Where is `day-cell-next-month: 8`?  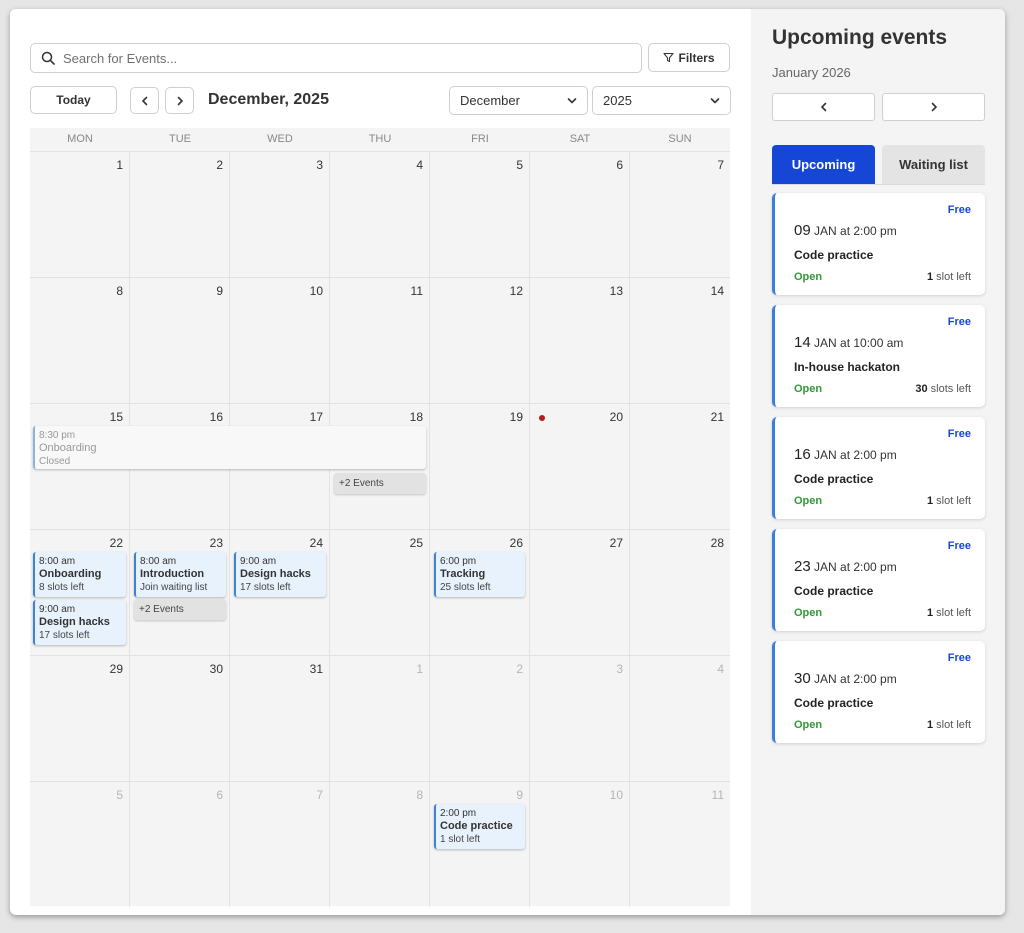 day-cell-next-month: 8 is located at coordinates (380, 844).